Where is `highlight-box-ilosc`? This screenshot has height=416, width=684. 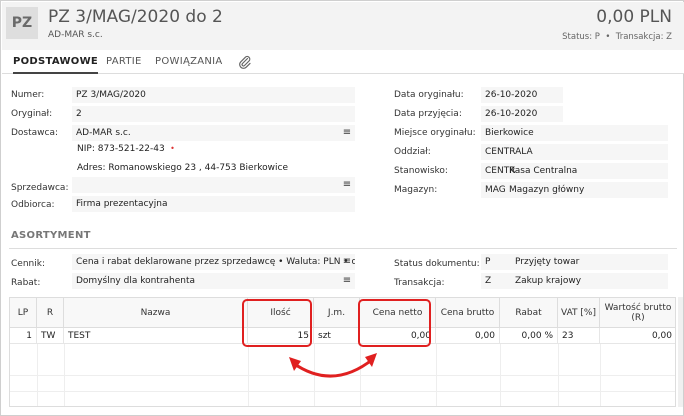
highlight-box-ilosc is located at coordinates (277, 323).